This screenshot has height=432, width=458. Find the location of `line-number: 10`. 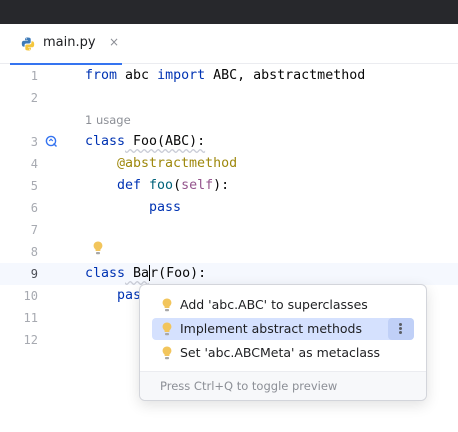

line-number: 10 is located at coordinates (30, 296).